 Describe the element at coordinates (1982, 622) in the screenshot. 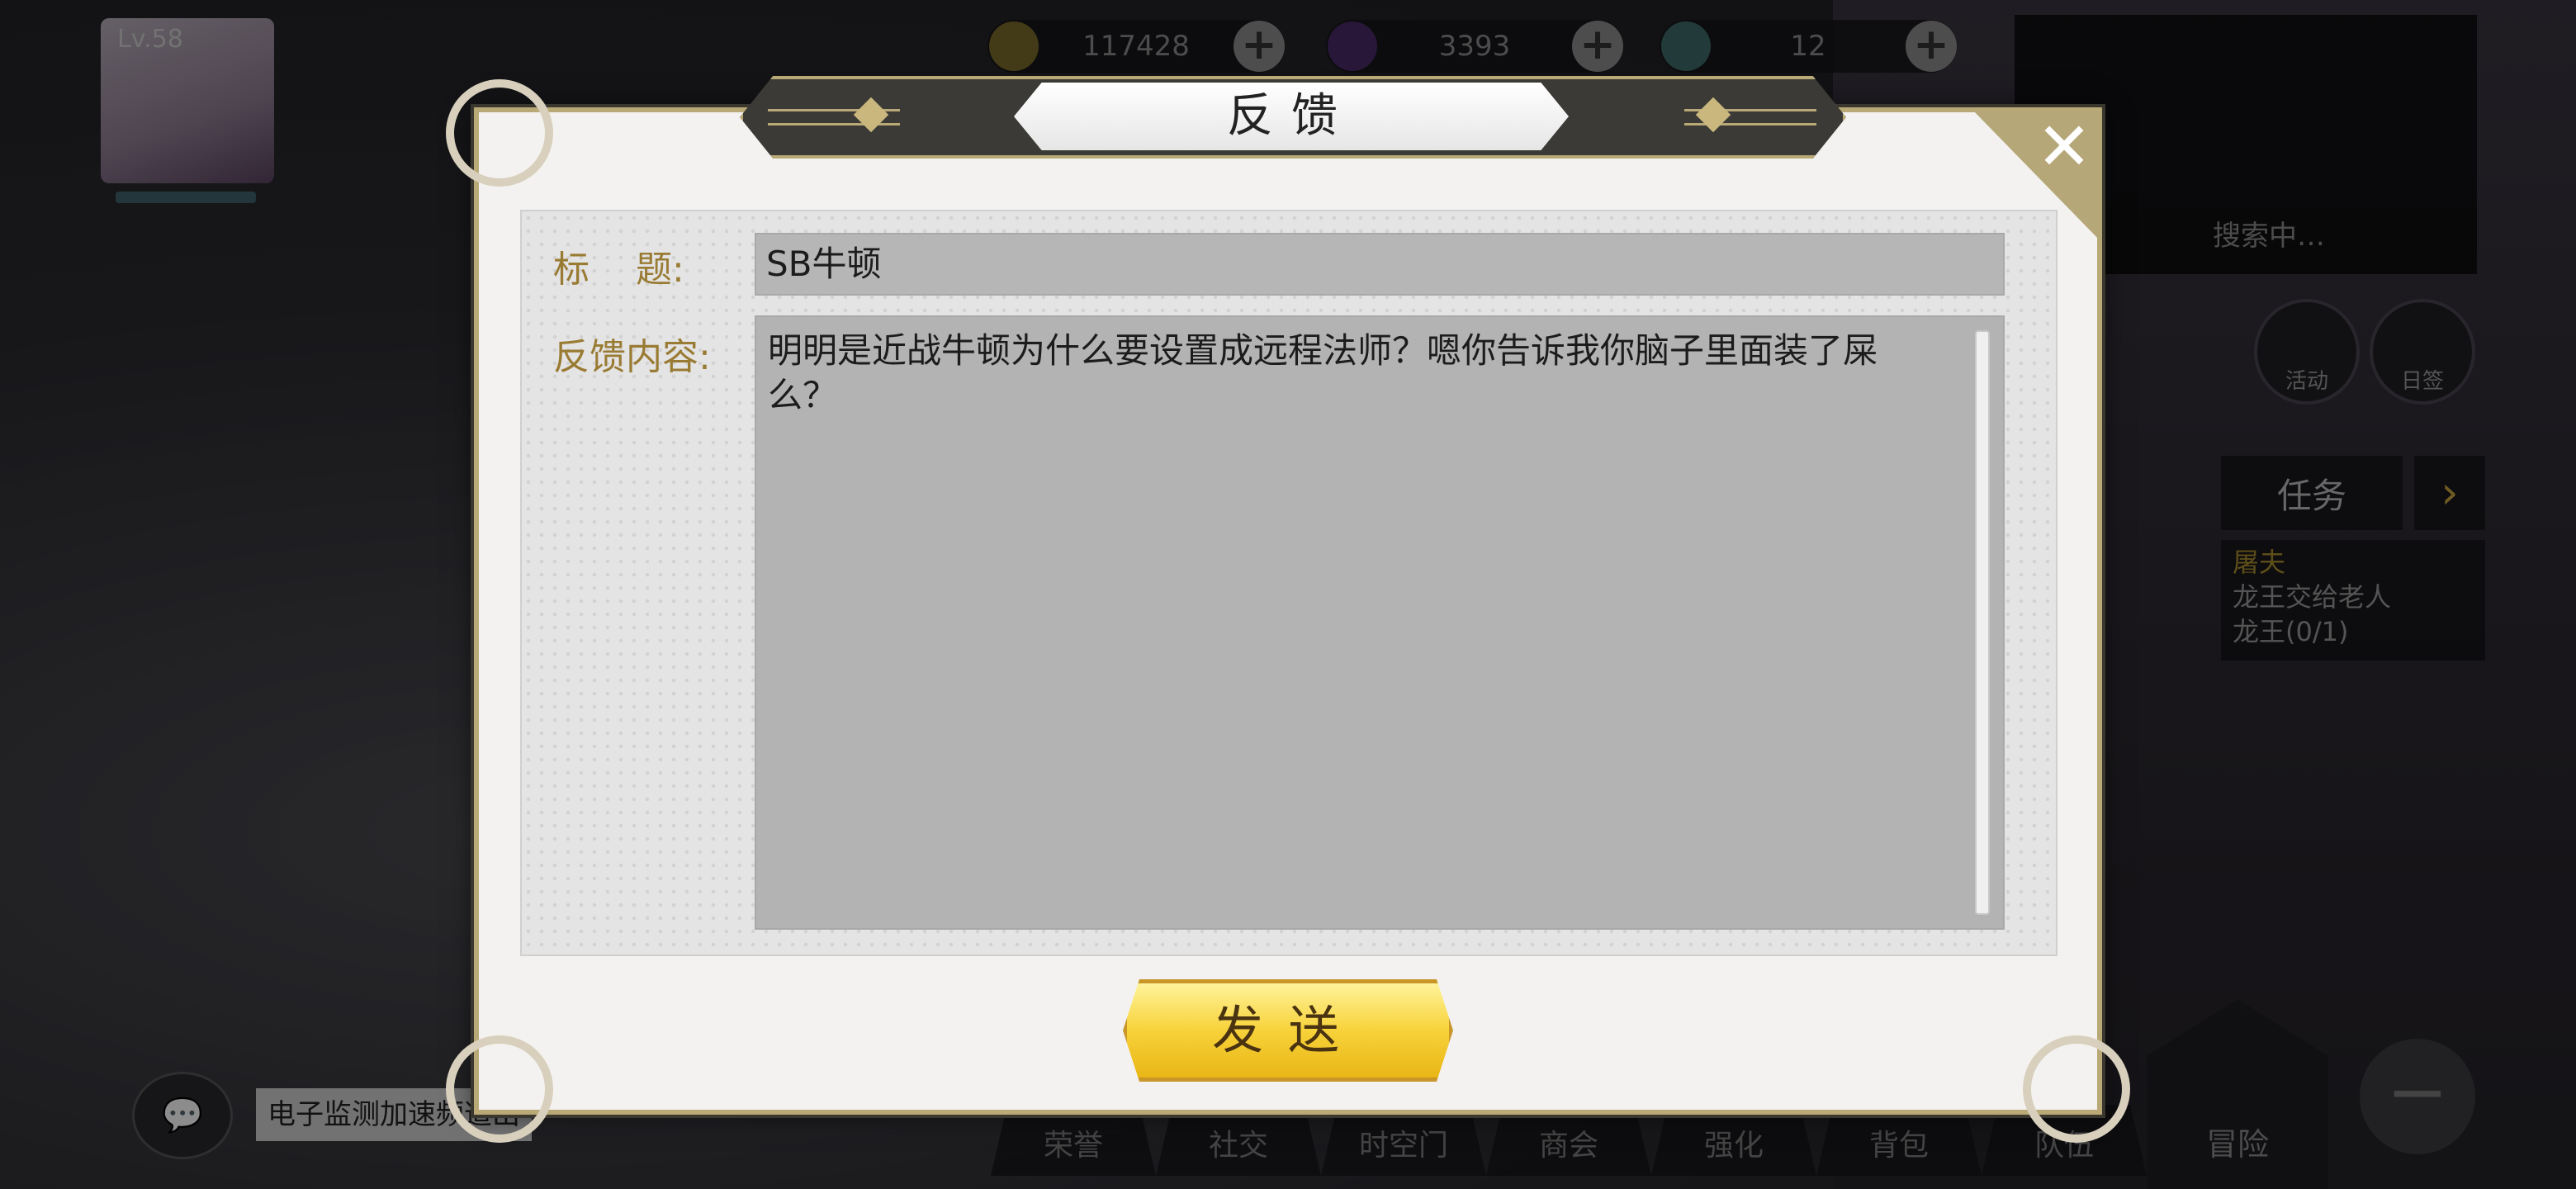

I see `content-scrollbar` at that location.